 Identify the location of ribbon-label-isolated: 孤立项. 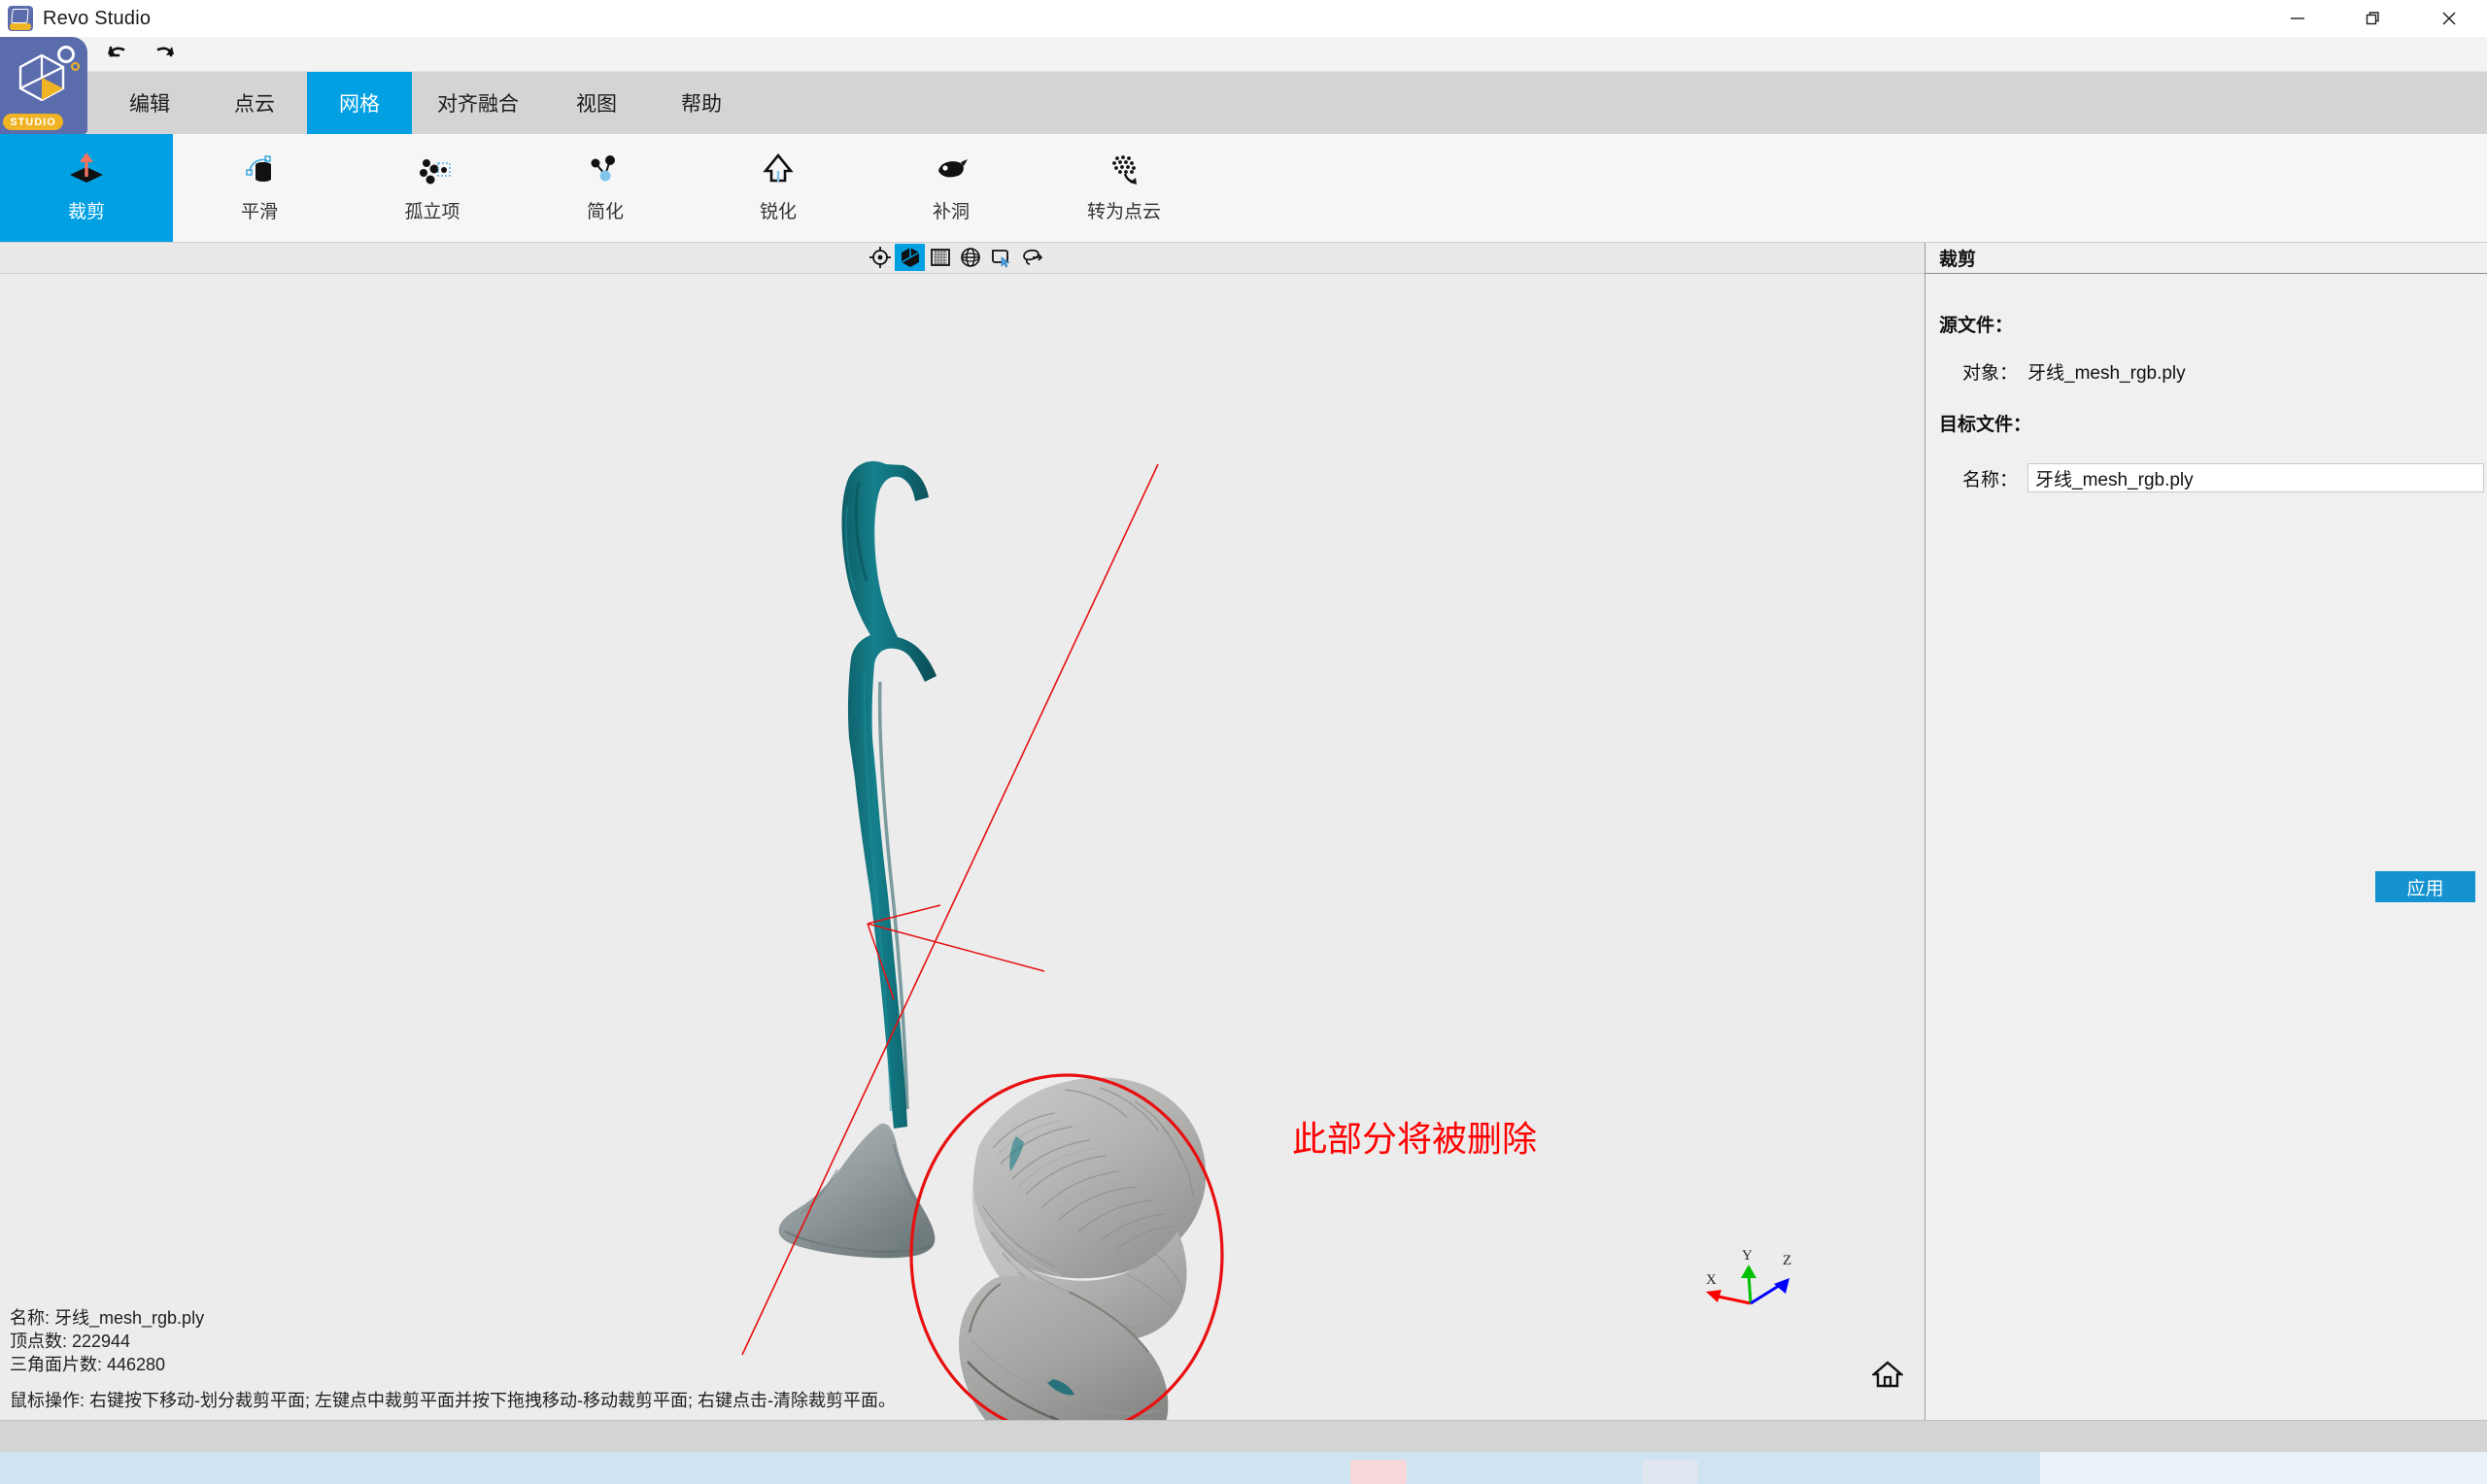
(432, 212).